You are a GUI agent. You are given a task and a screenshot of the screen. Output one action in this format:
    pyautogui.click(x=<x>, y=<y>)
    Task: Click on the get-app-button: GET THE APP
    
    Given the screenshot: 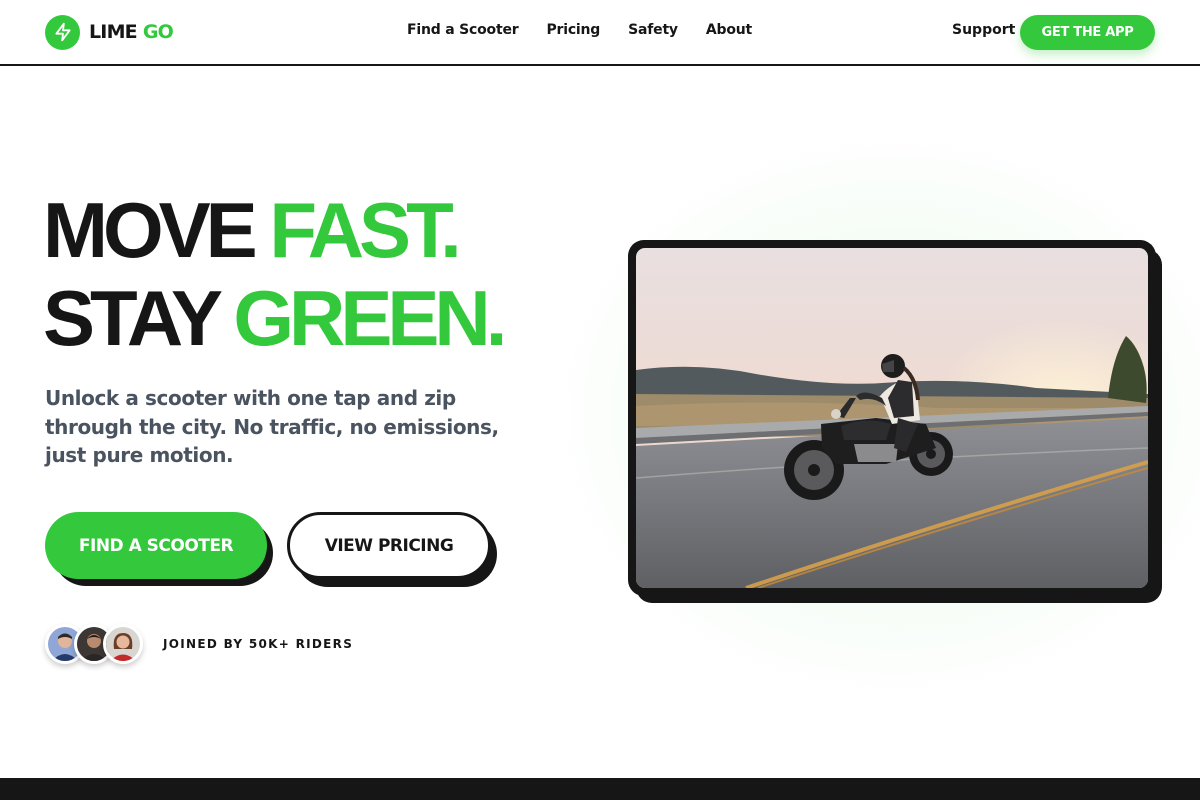 What is the action you would take?
    pyautogui.click(x=1087, y=32)
    